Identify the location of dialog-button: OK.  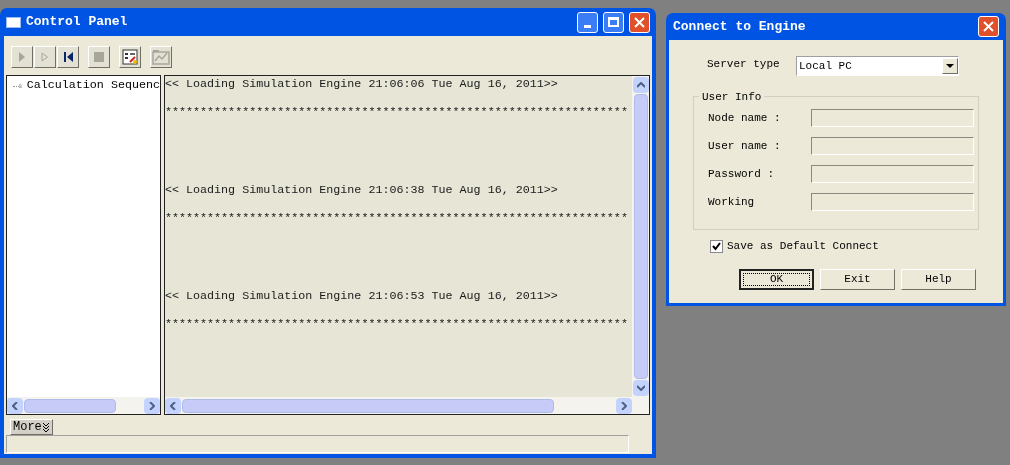
(776, 279).